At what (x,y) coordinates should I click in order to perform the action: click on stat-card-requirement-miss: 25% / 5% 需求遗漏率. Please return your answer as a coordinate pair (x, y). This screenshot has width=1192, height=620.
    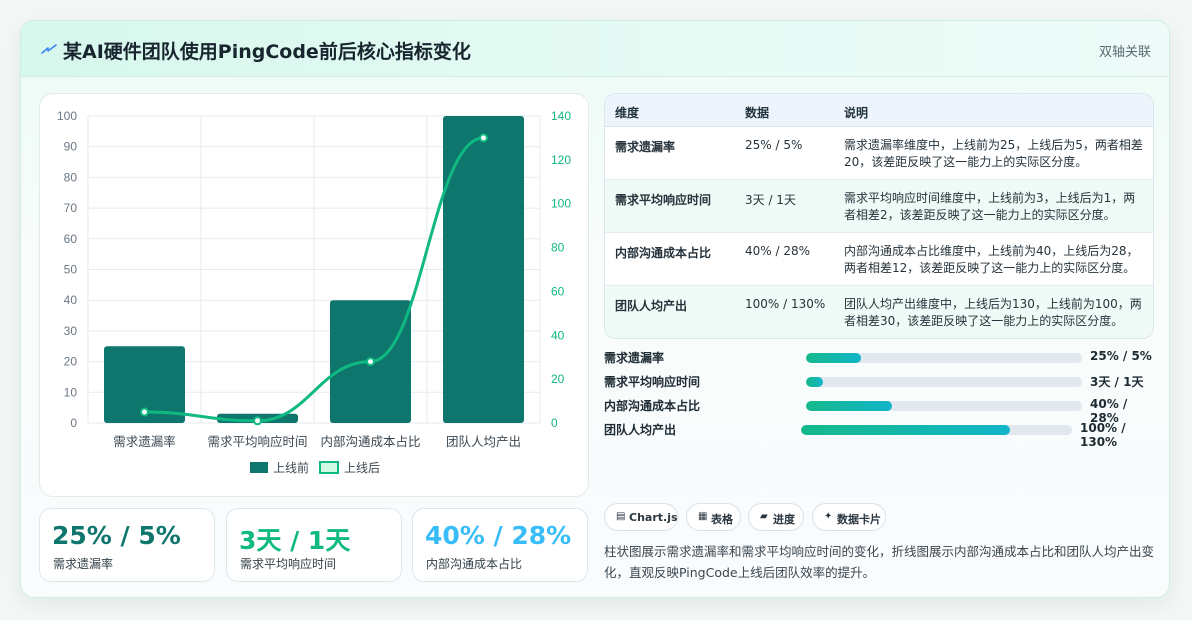
    Looking at the image, I should click on (127, 545).